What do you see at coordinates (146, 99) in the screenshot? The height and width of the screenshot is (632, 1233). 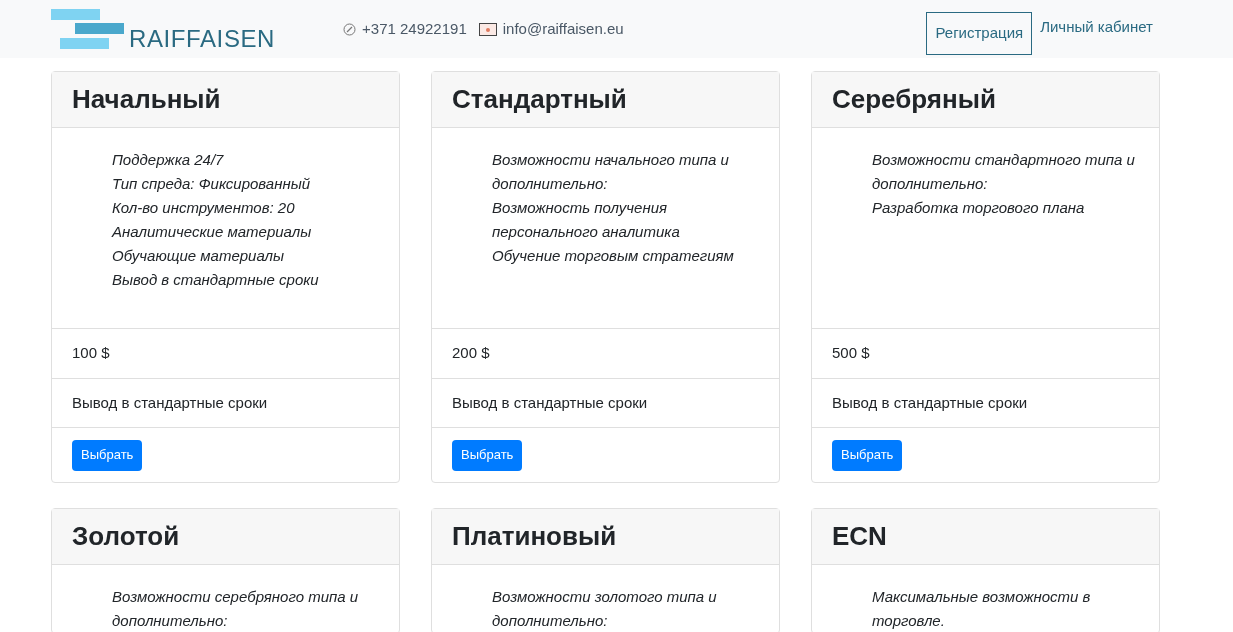 I see `plan-title: Начальный` at bounding box center [146, 99].